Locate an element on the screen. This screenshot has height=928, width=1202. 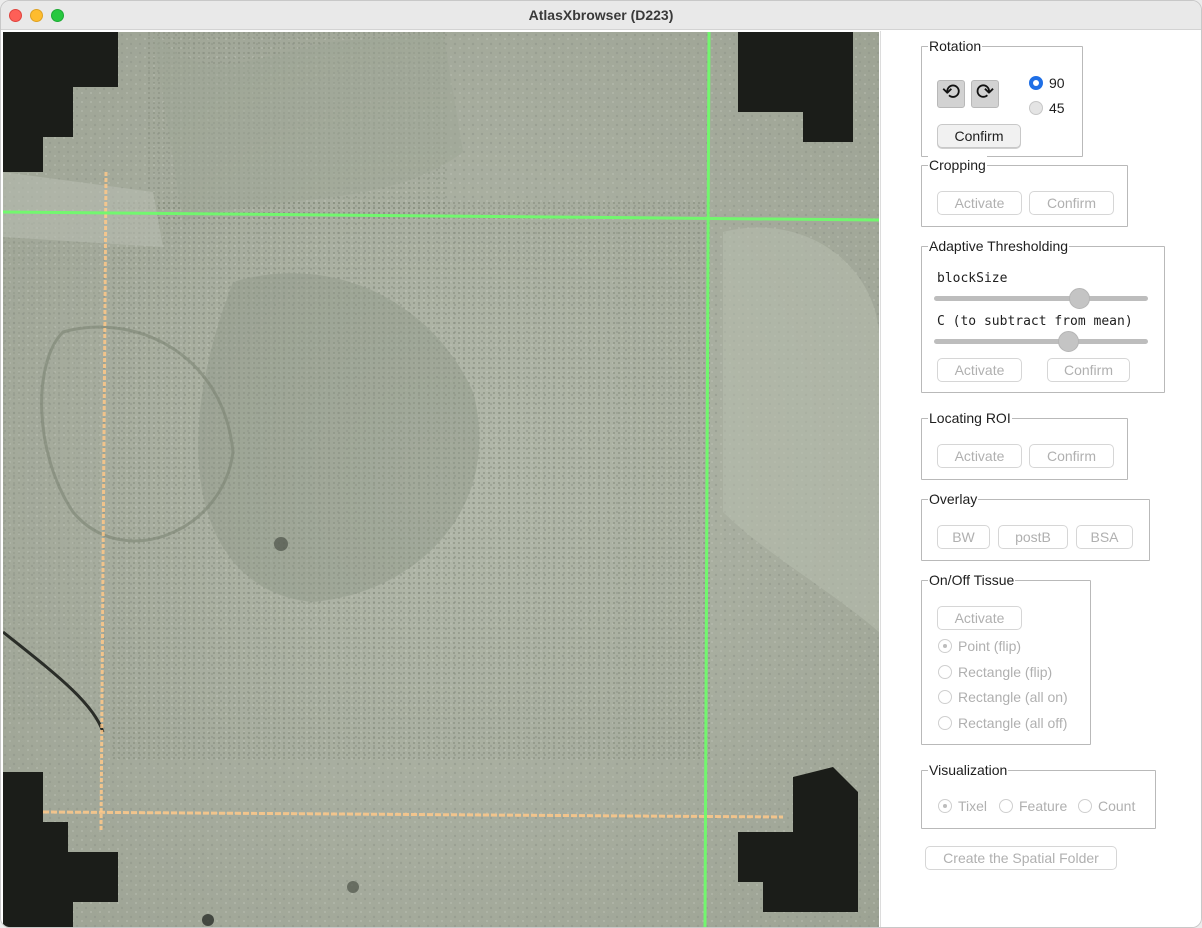
overlay-bsa-button: BSA is located at coordinates (1104, 537).